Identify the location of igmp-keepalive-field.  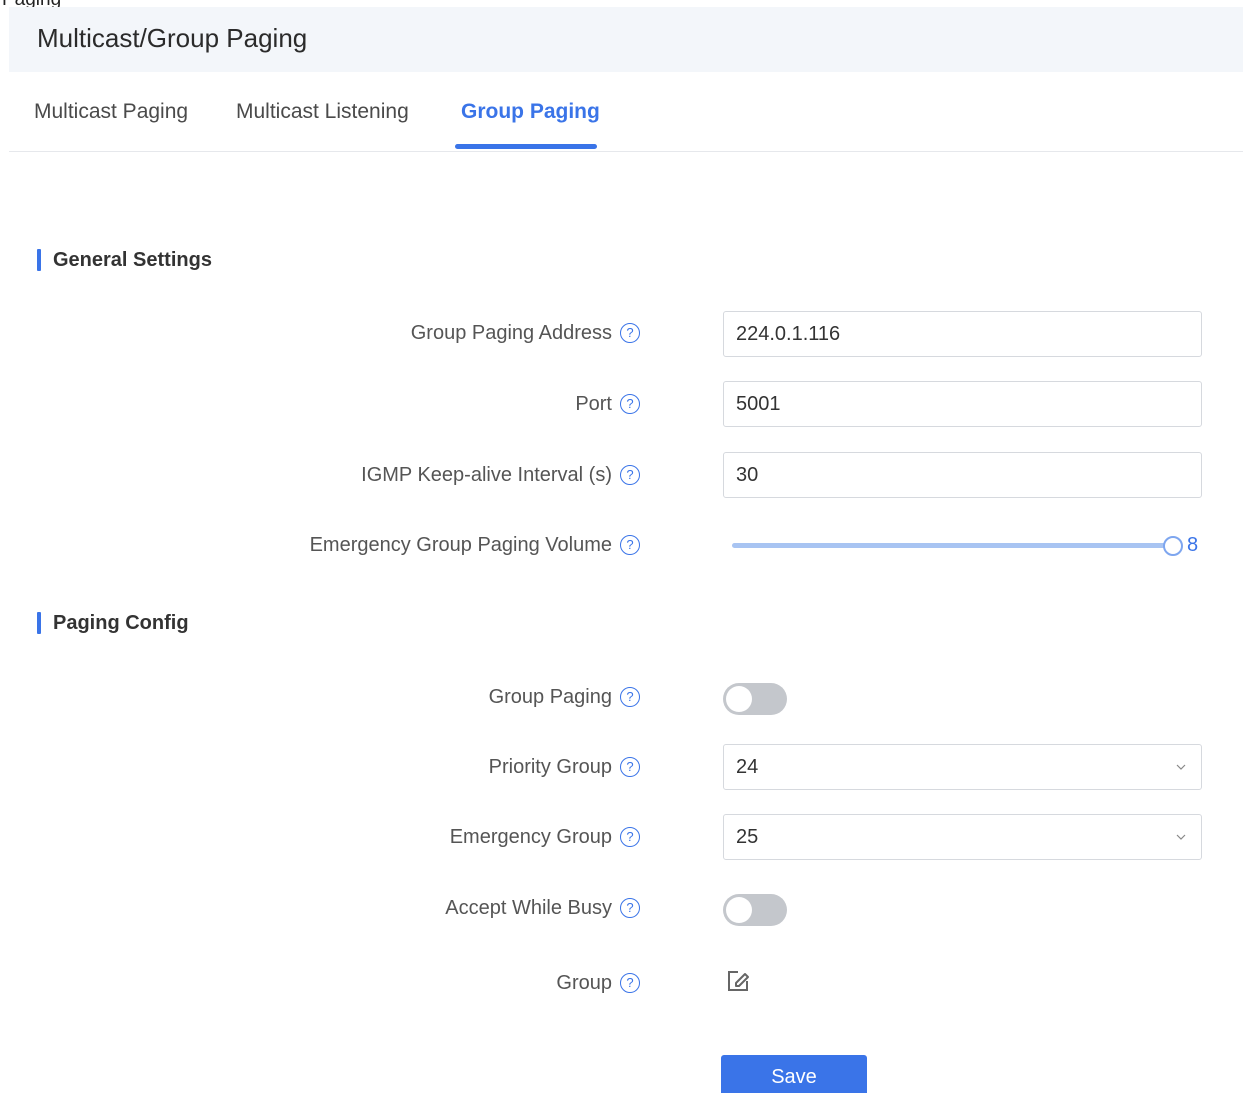
(962, 475).